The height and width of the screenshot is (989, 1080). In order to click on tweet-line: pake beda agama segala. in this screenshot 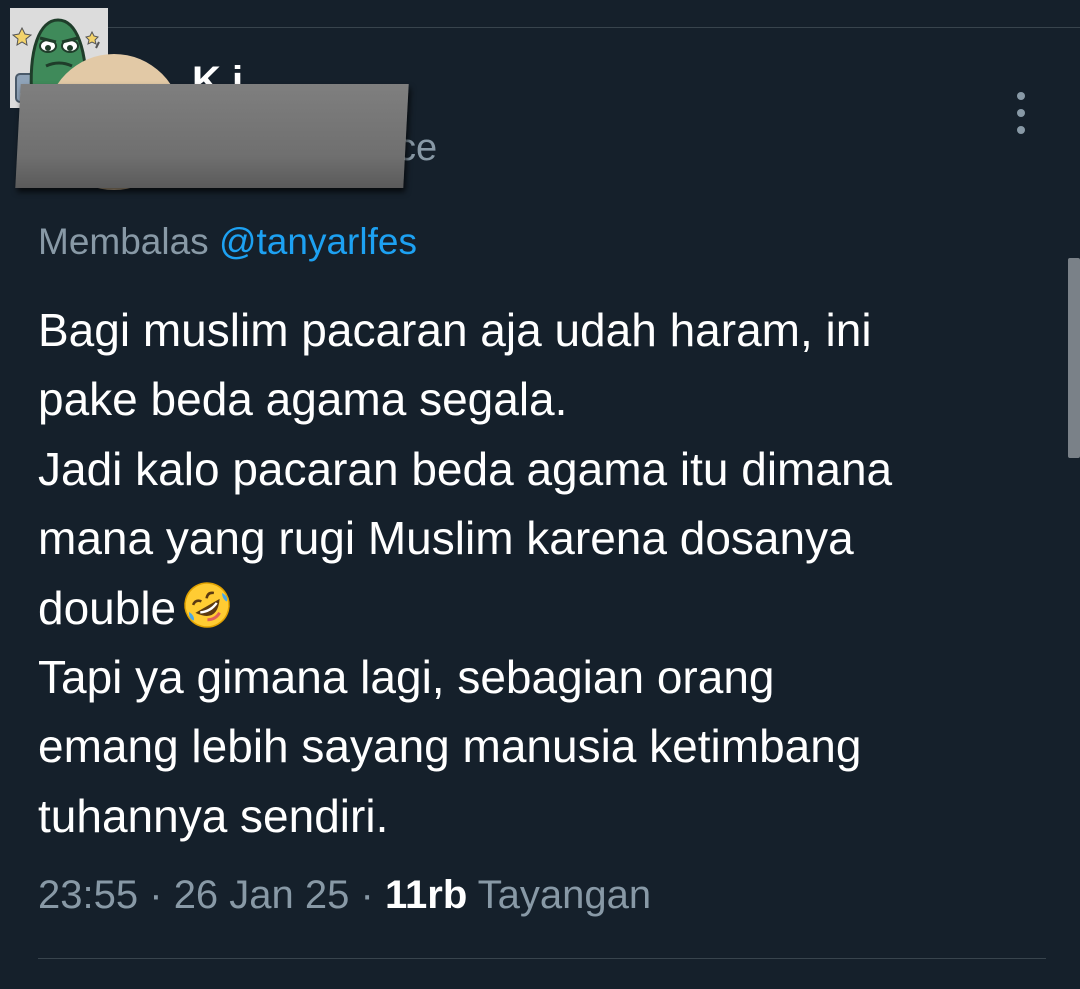, I will do `click(303, 399)`.